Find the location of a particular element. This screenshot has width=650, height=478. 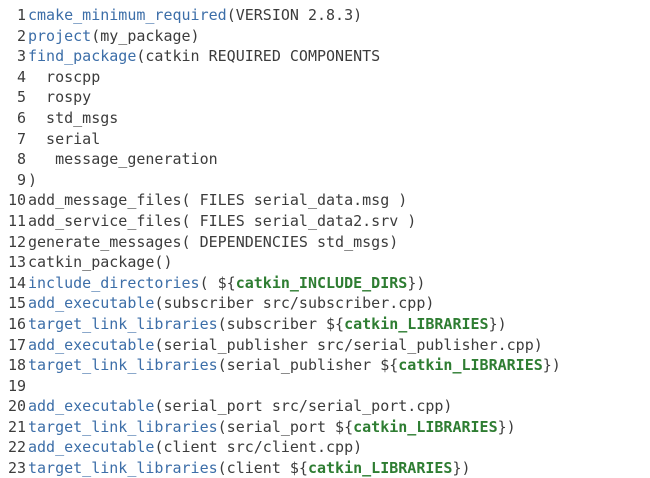

line-code: message_generation is located at coordinates (339, 159).